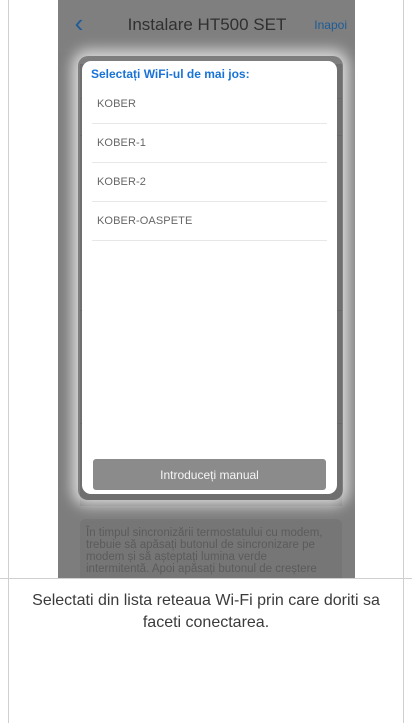  Describe the element at coordinates (403, 361) in the screenshot. I see `frame-right-border` at that location.